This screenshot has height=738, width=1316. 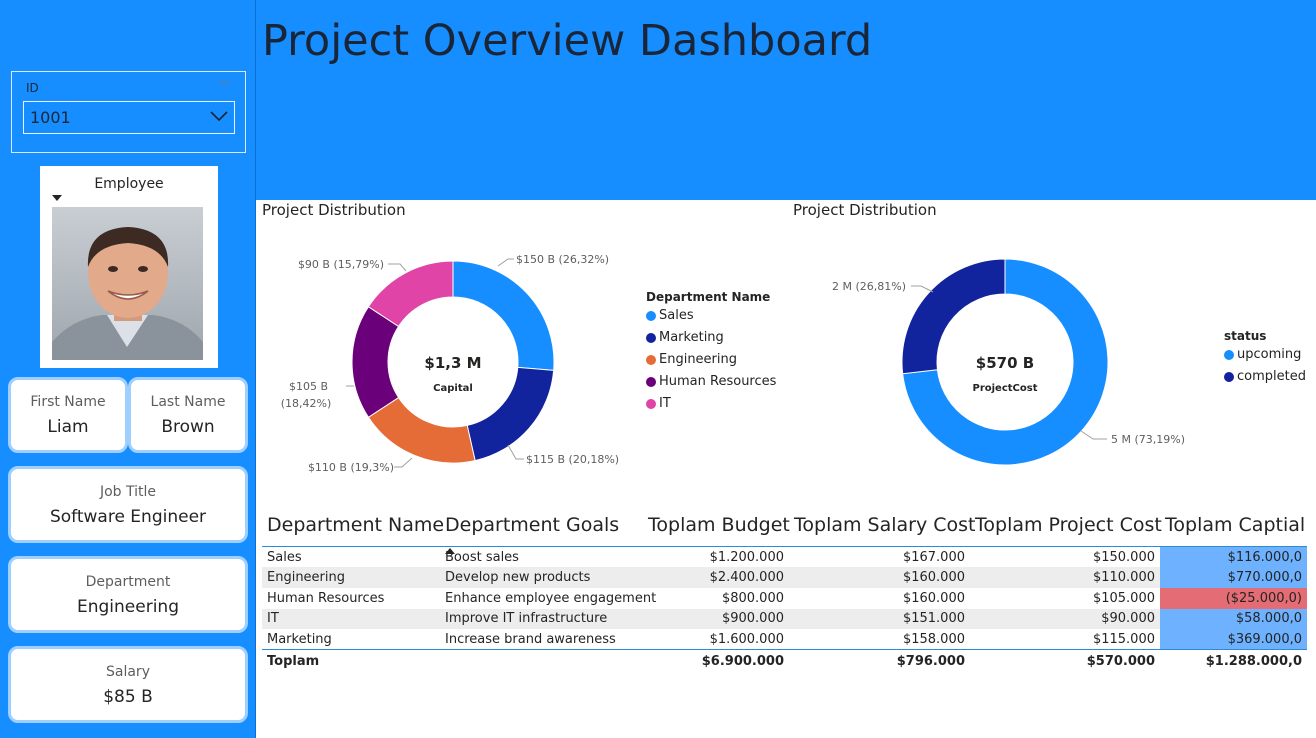 What do you see at coordinates (1271, 376) in the screenshot?
I see `legend-item-label: completed` at bounding box center [1271, 376].